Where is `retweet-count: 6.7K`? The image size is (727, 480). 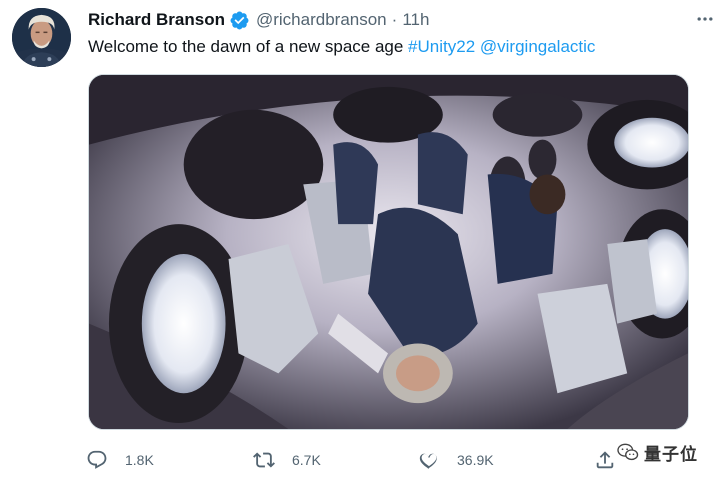 retweet-count: 6.7K is located at coordinates (306, 460).